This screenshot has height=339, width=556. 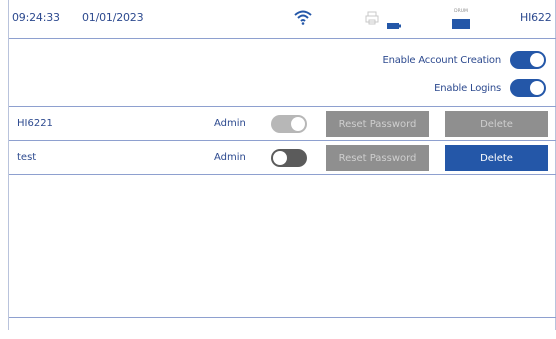 I want to click on wifi-icon, so click(x=303, y=19).